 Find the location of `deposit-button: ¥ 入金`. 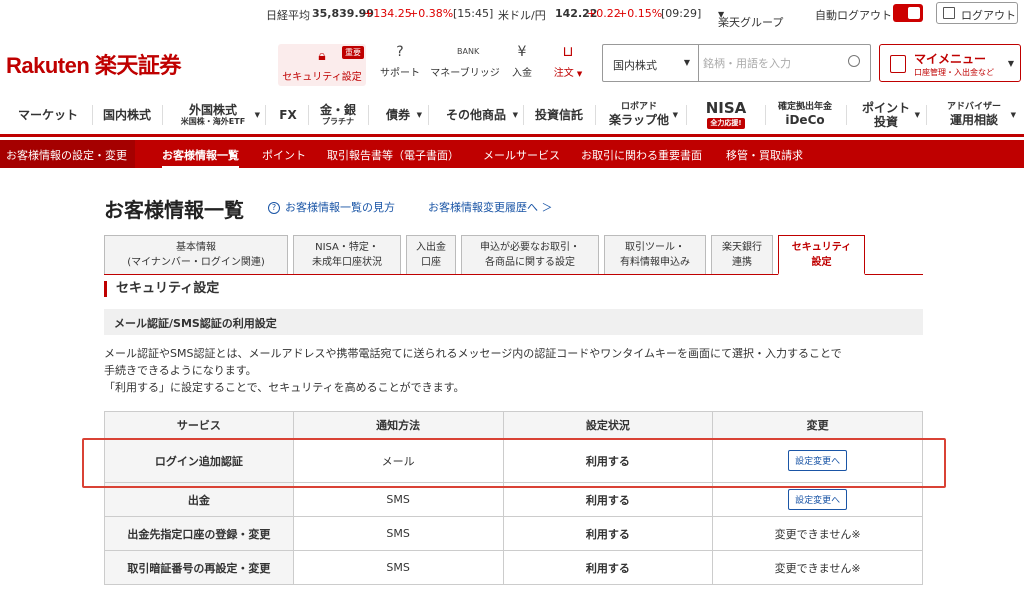

deposit-button: ¥ 入金 is located at coordinates (522, 64).